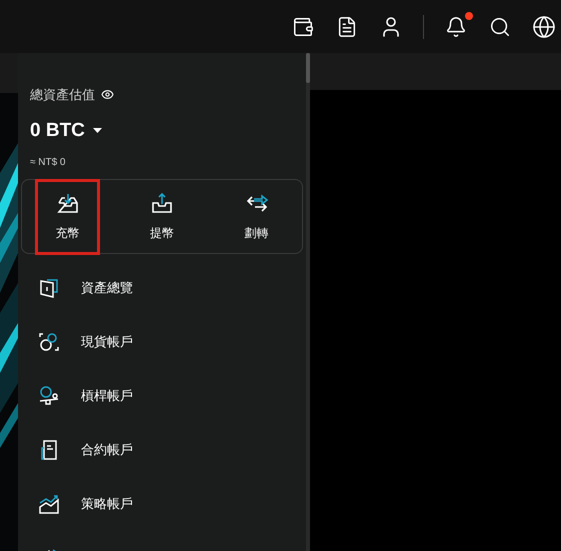  Describe the element at coordinates (49, 396) in the screenshot. I see `balance-scale-icon` at that location.